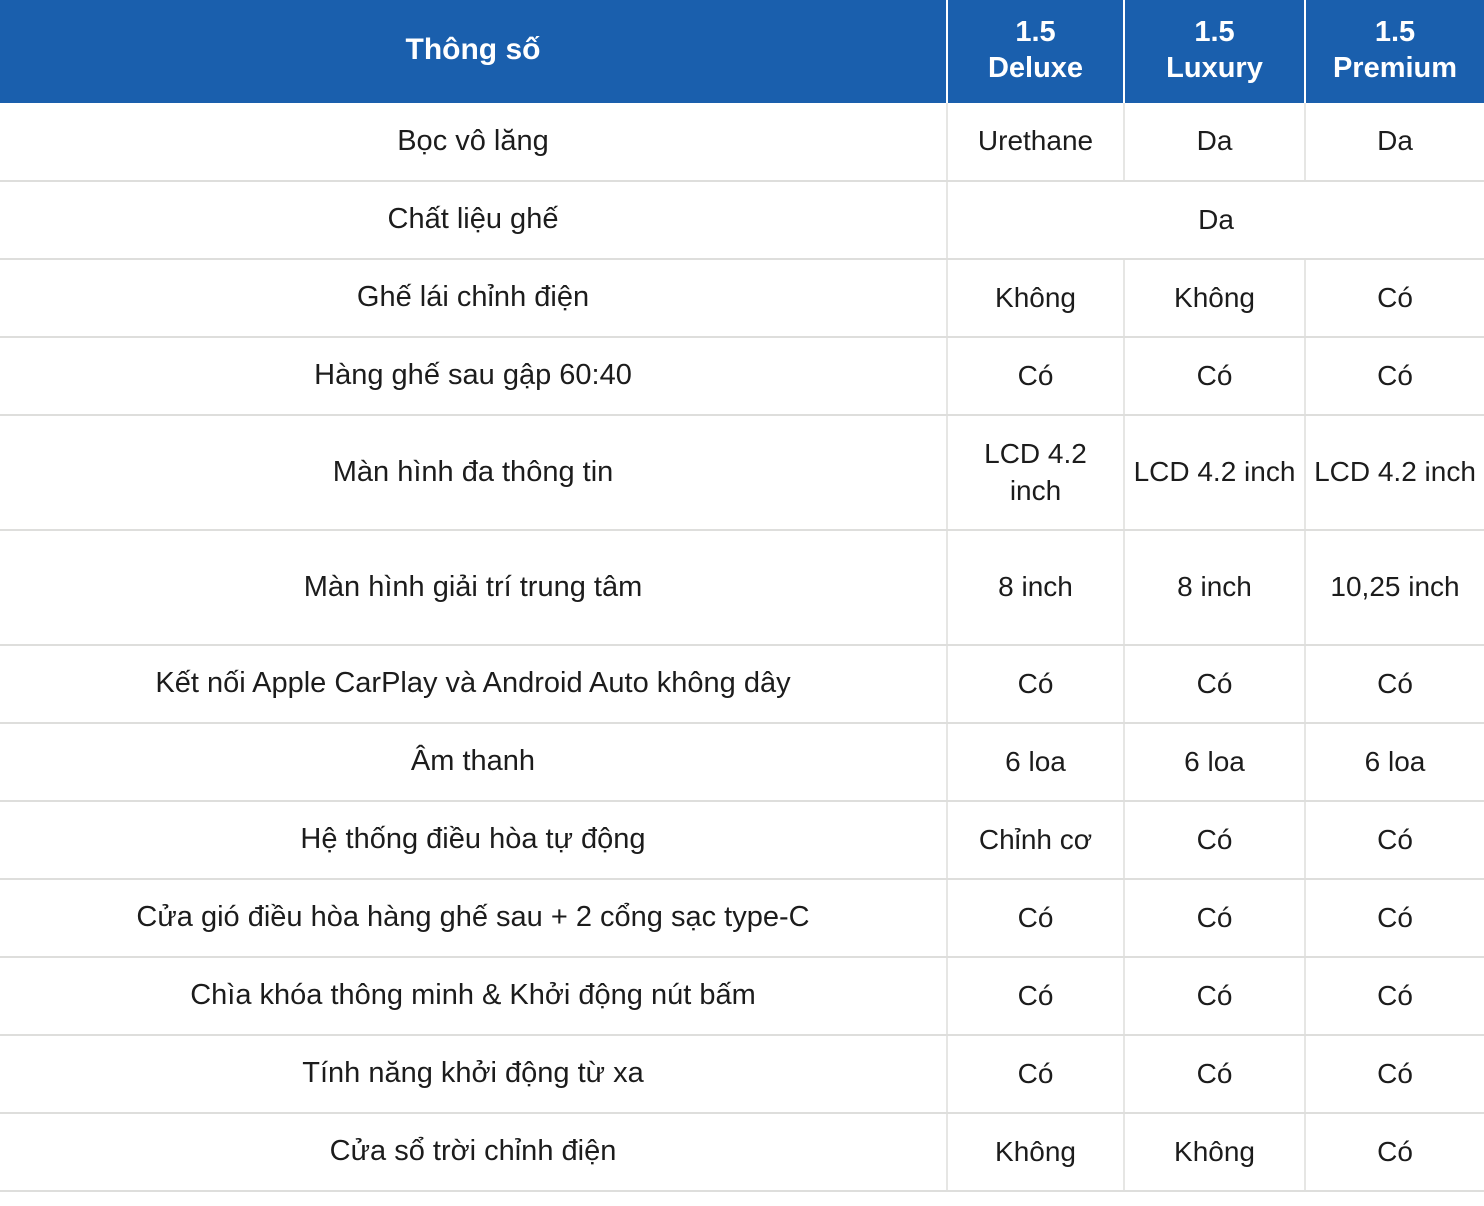 This screenshot has height=1206, width=1484. I want to click on variant-3-engine: 1.5, so click(1395, 32).